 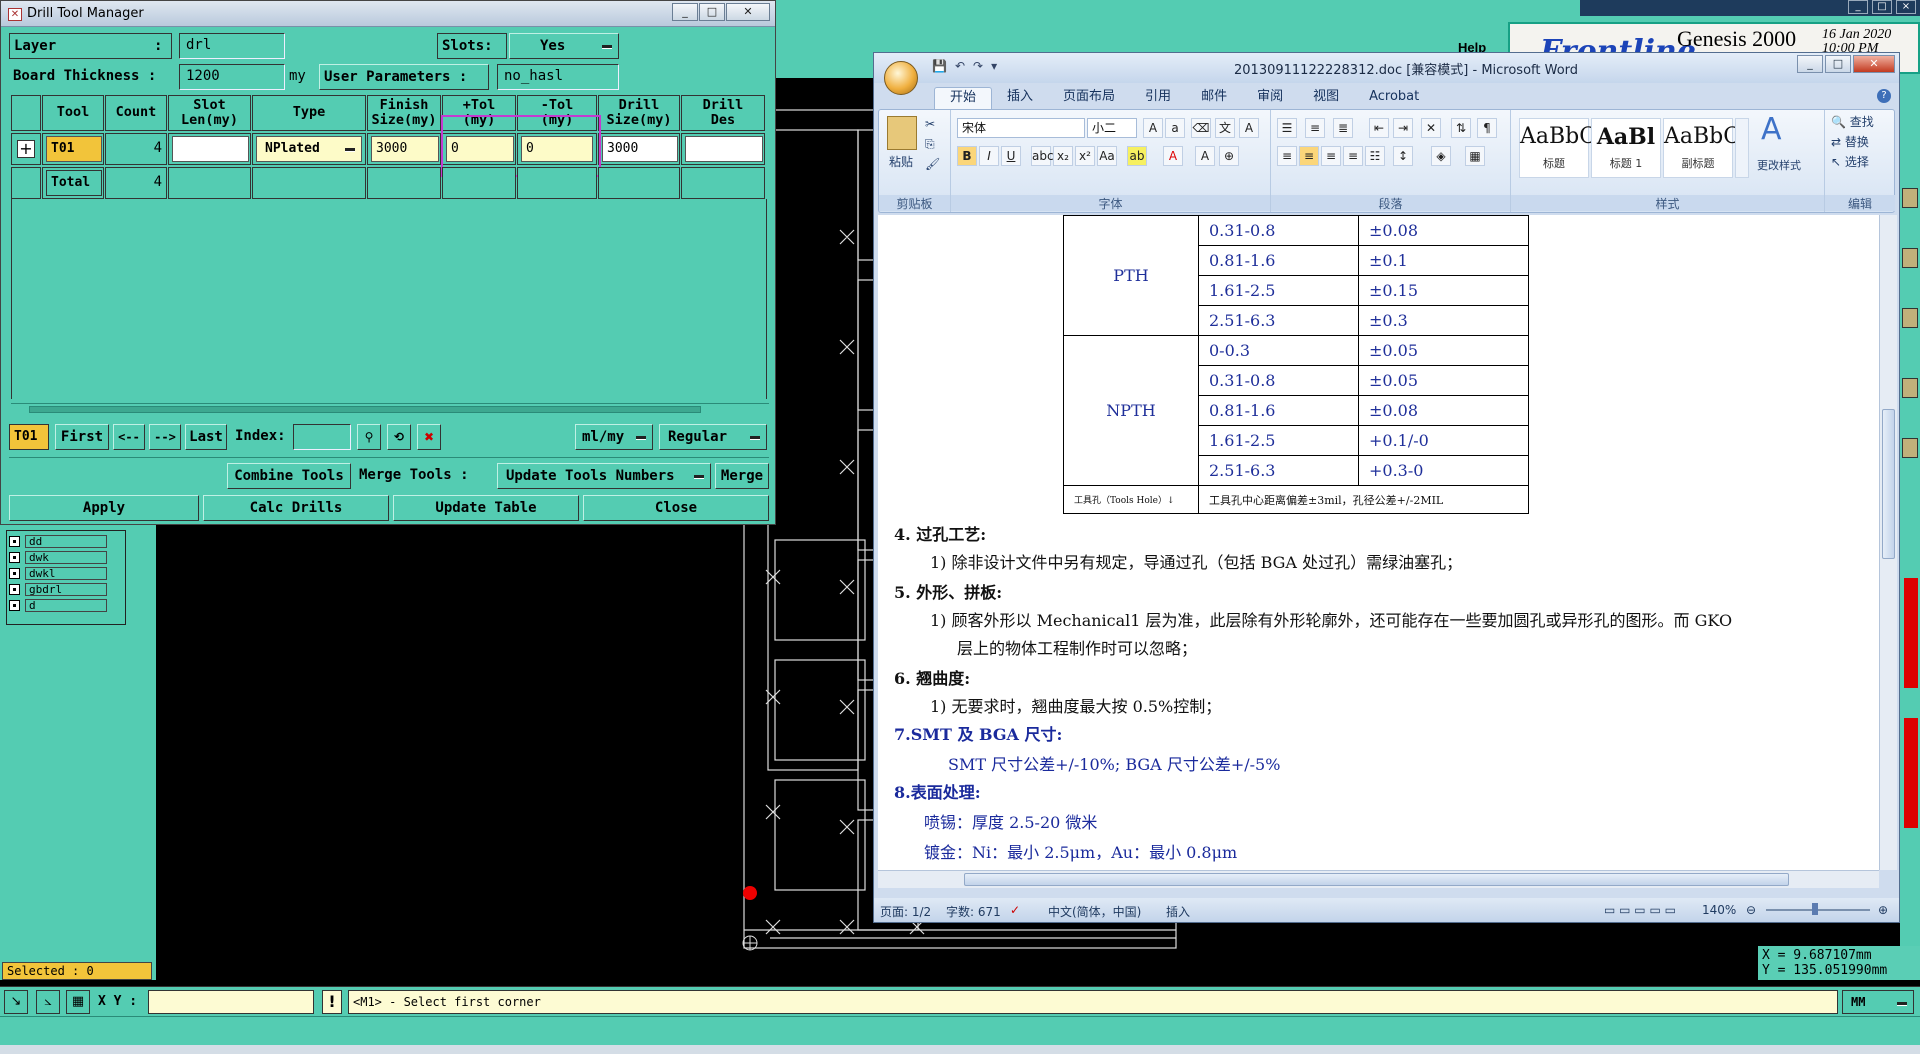 I want to click on finish-size-input: 3000, so click(x=405, y=149).